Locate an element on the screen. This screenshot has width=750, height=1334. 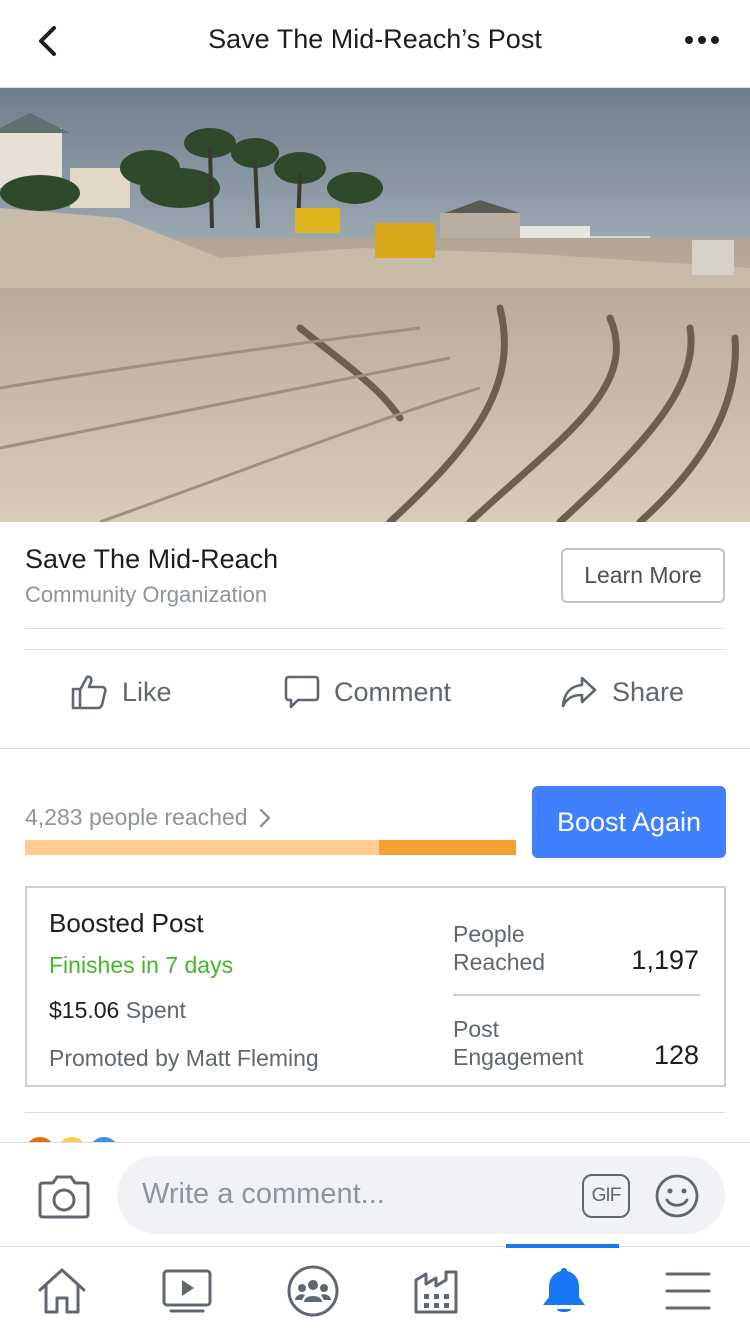
post-actions: Like Comment Share is located at coordinates (375, 699).